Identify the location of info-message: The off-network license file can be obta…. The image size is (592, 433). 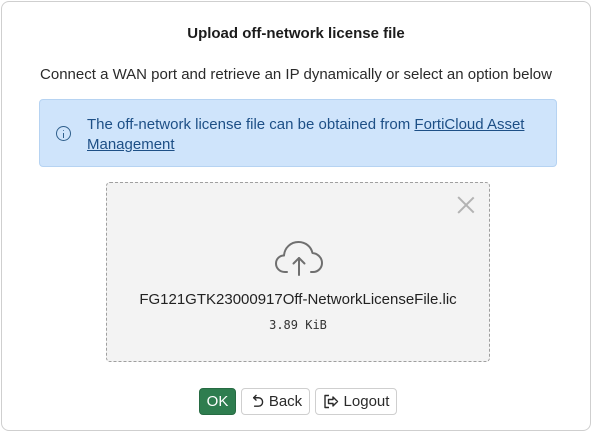
(309, 135).